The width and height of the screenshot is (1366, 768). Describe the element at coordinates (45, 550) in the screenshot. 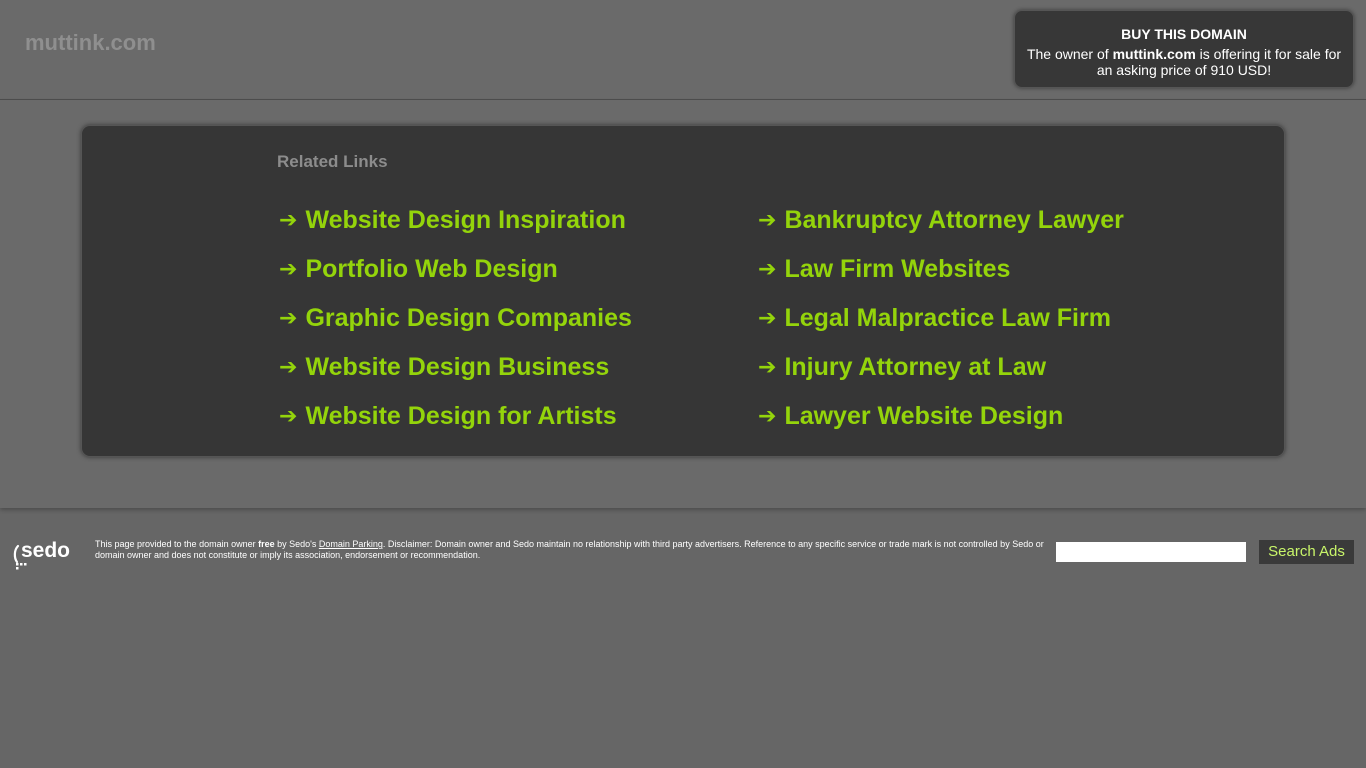

I see `sedo-logo-text: sedo` at that location.